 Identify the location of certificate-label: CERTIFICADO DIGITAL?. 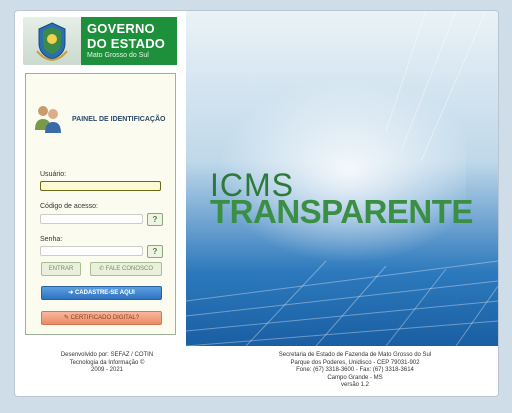
(105, 318).